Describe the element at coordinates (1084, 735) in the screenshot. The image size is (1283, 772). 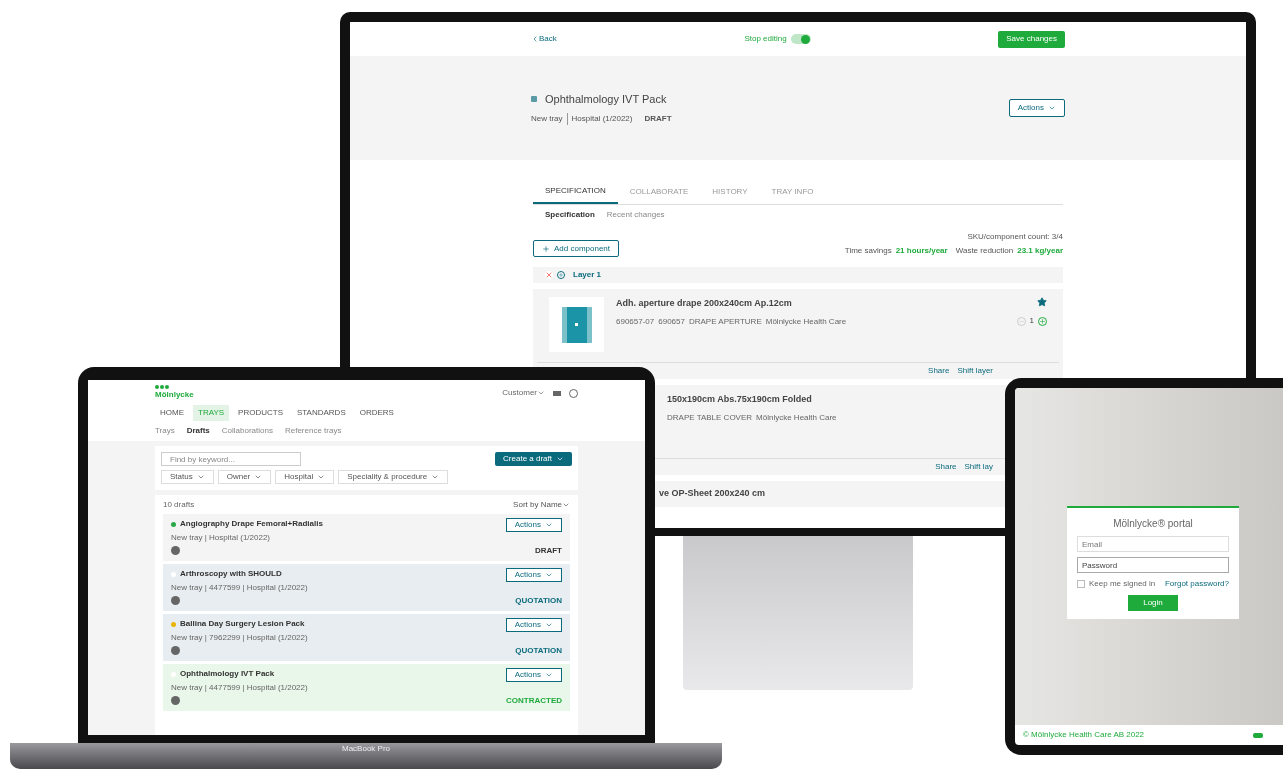
I see `footer-text: © Mölnlycke Health Care AB 2022` at that location.